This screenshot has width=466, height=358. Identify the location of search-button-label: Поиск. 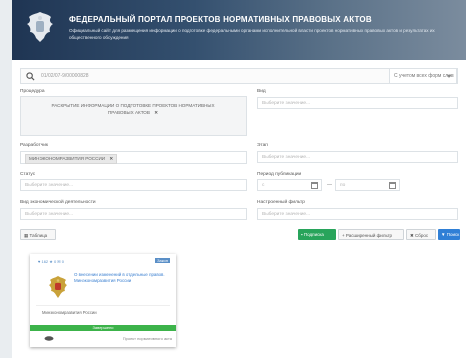
(453, 234).